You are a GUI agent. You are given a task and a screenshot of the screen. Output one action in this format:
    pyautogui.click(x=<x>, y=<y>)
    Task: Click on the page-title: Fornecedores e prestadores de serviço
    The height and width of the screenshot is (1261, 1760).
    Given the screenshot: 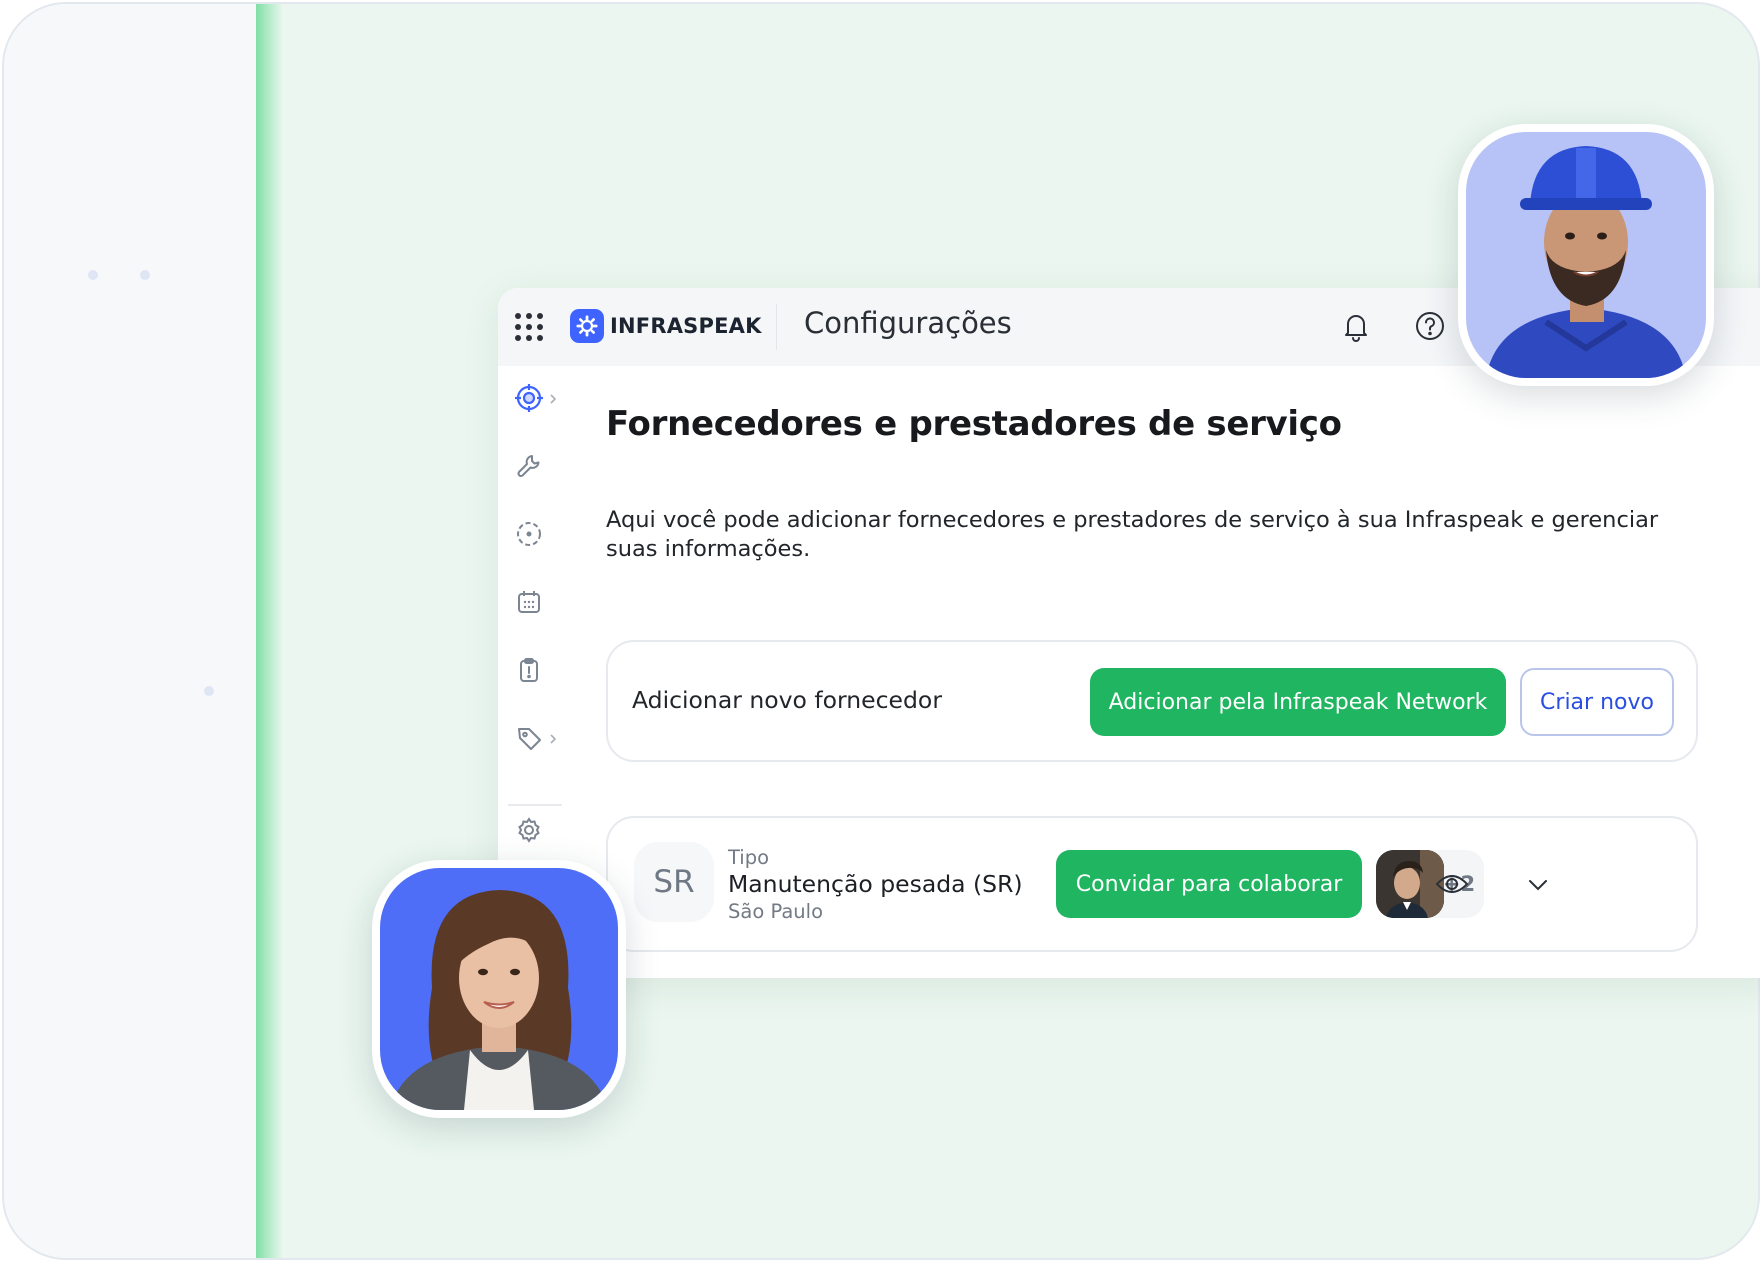 What is the action you would take?
    pyautogui.click(x=974, y=424)
    